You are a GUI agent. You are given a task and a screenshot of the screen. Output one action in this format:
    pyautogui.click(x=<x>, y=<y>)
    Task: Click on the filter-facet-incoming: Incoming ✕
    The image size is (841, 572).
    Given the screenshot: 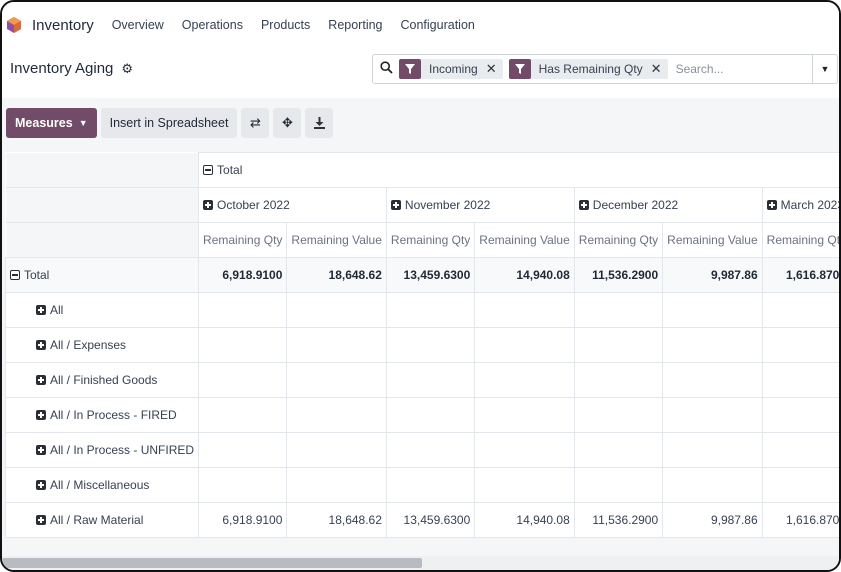 What is the action you would take?
    pyautogui.click(x=451, y=69)
    